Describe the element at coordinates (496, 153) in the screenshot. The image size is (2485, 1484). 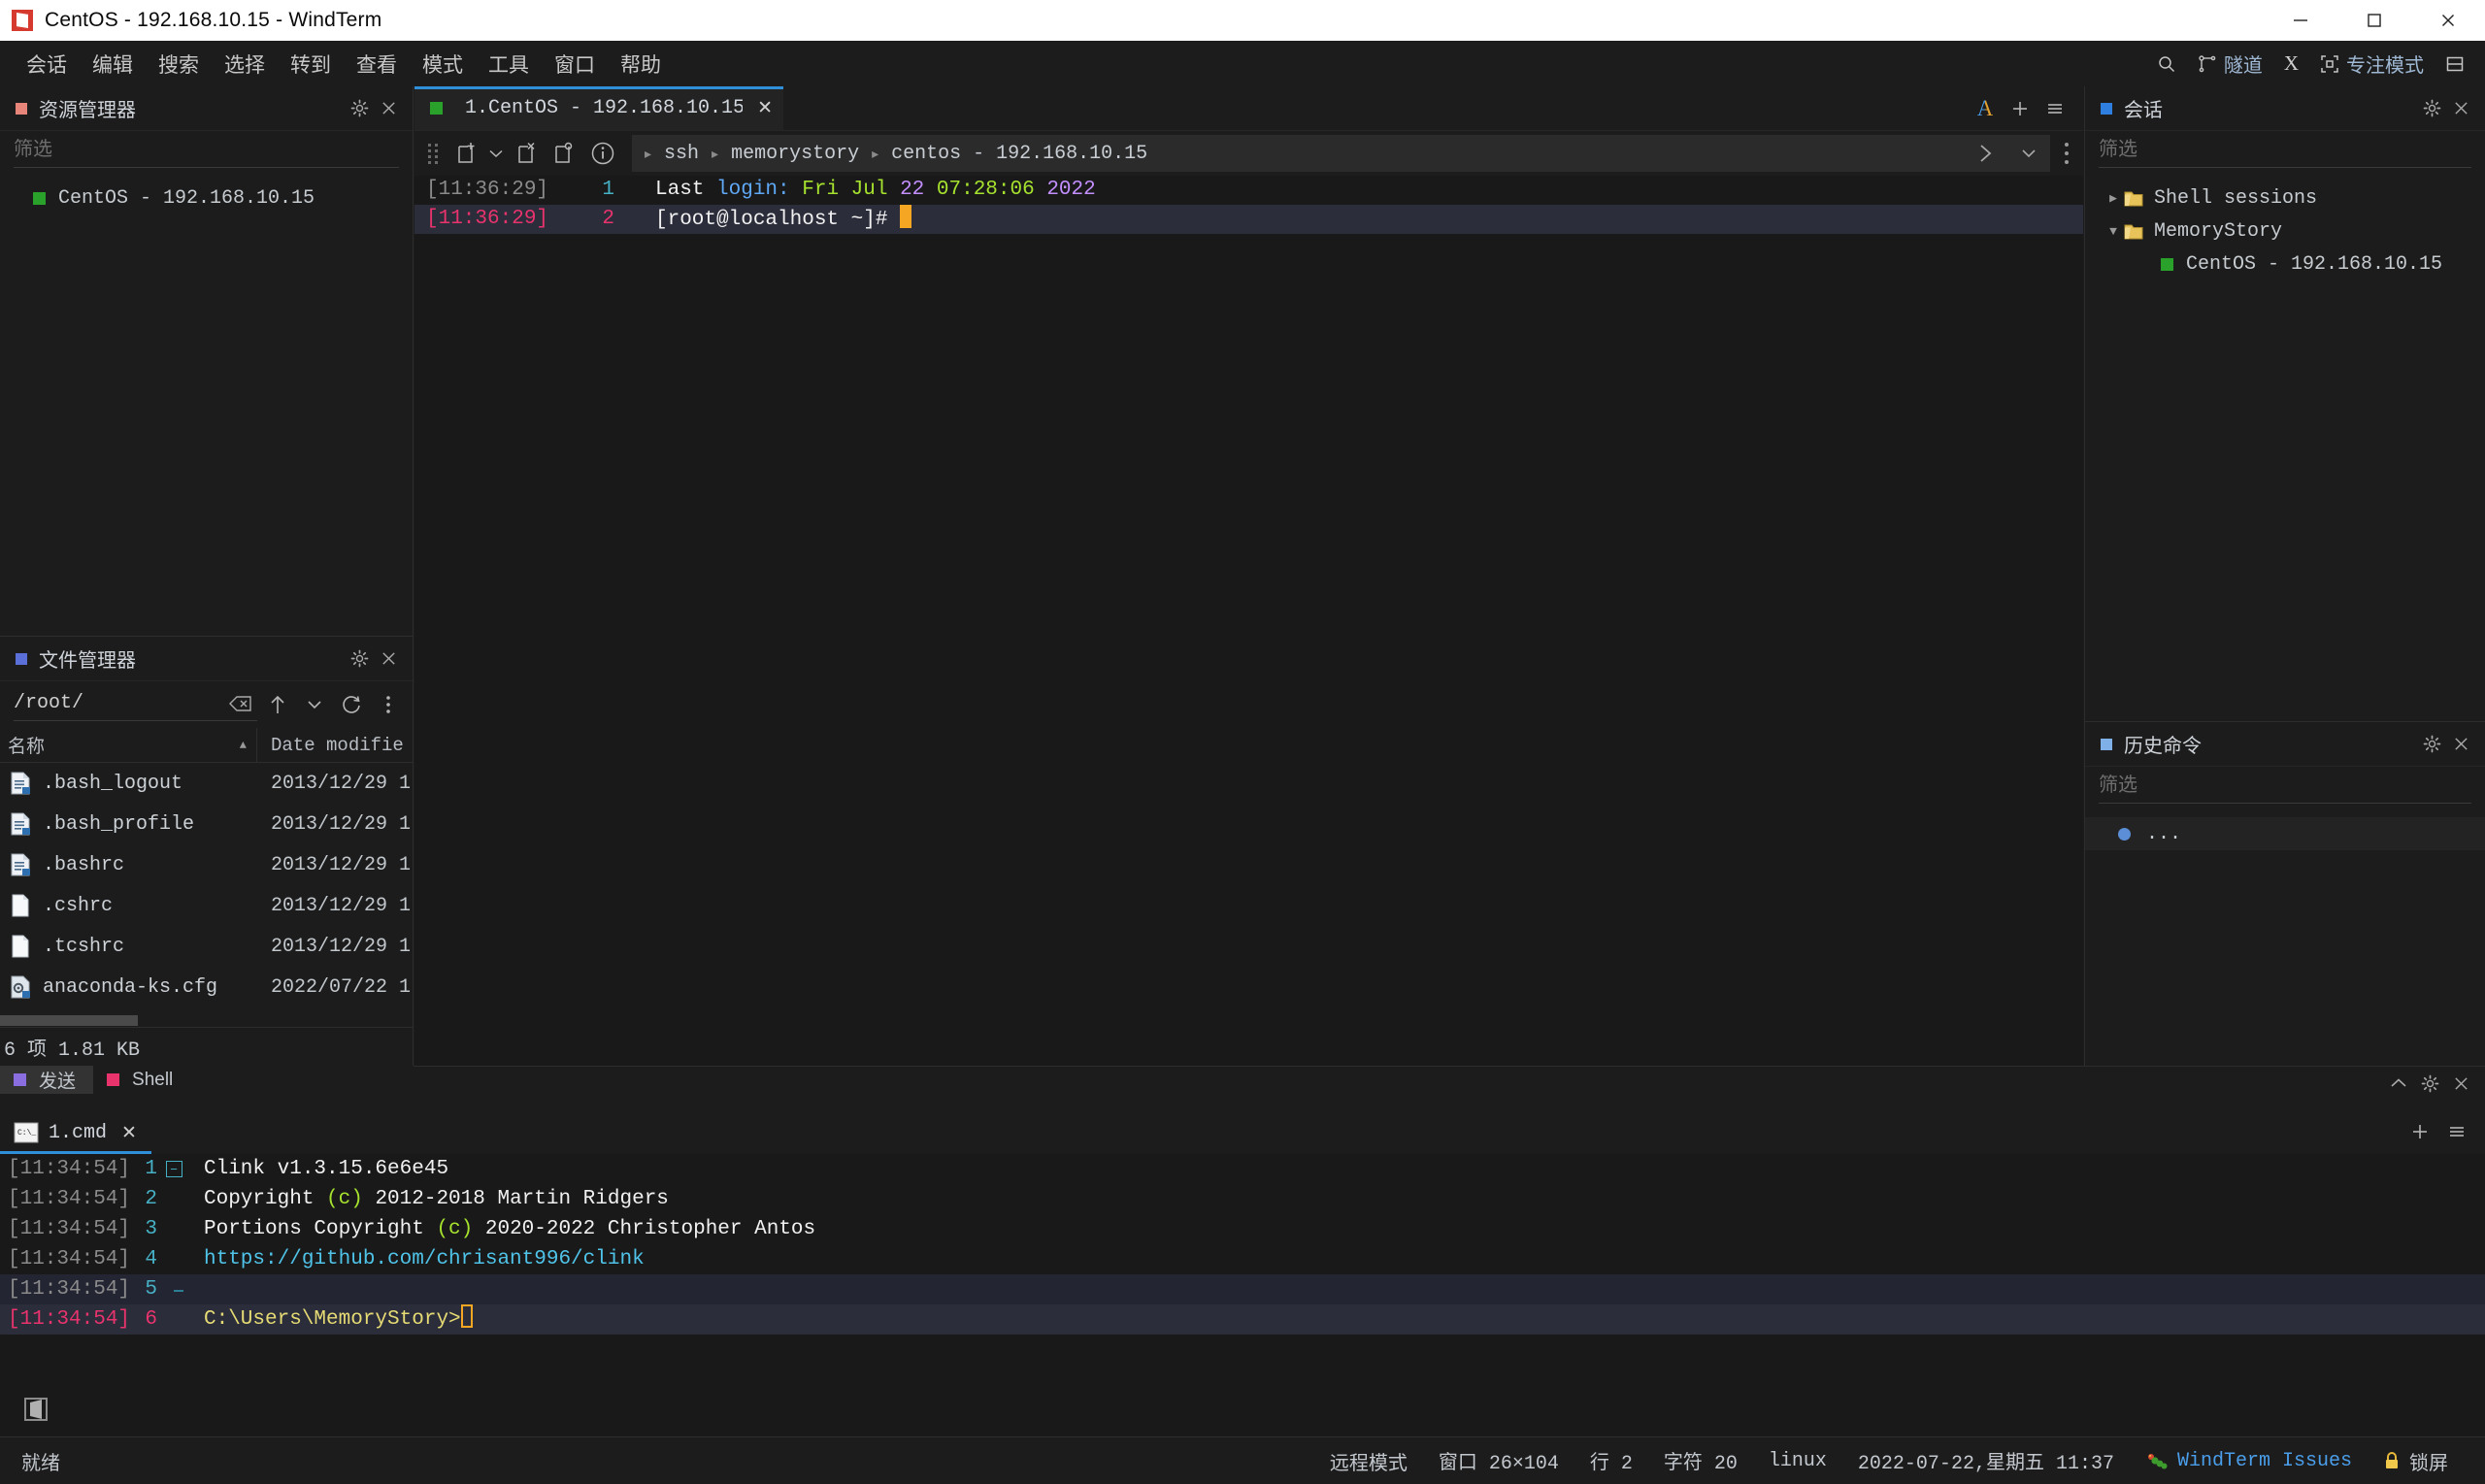
I see `session-dropdown-icon` at that location.